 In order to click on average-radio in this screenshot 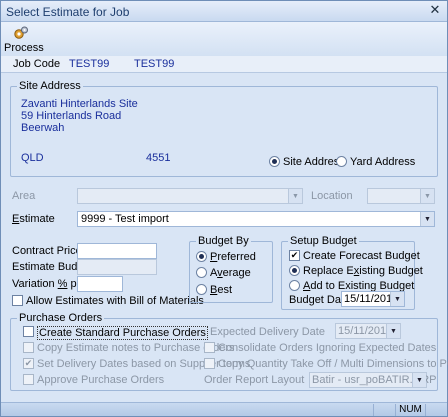, I will do `click(201, 272)`.